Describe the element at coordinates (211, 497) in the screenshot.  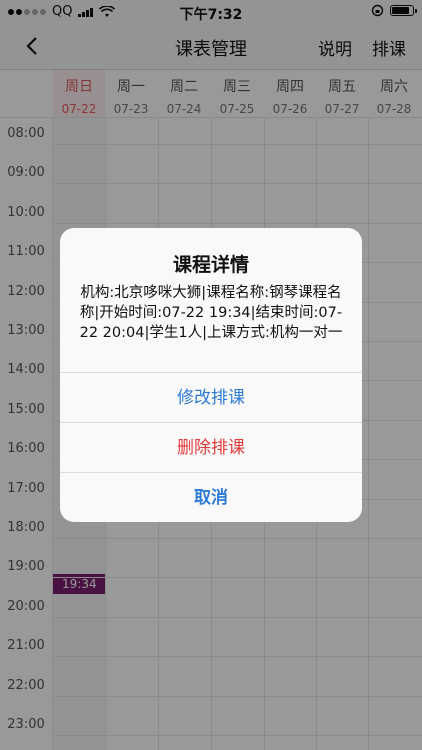
I see `cancel-button: 取消` at that location.